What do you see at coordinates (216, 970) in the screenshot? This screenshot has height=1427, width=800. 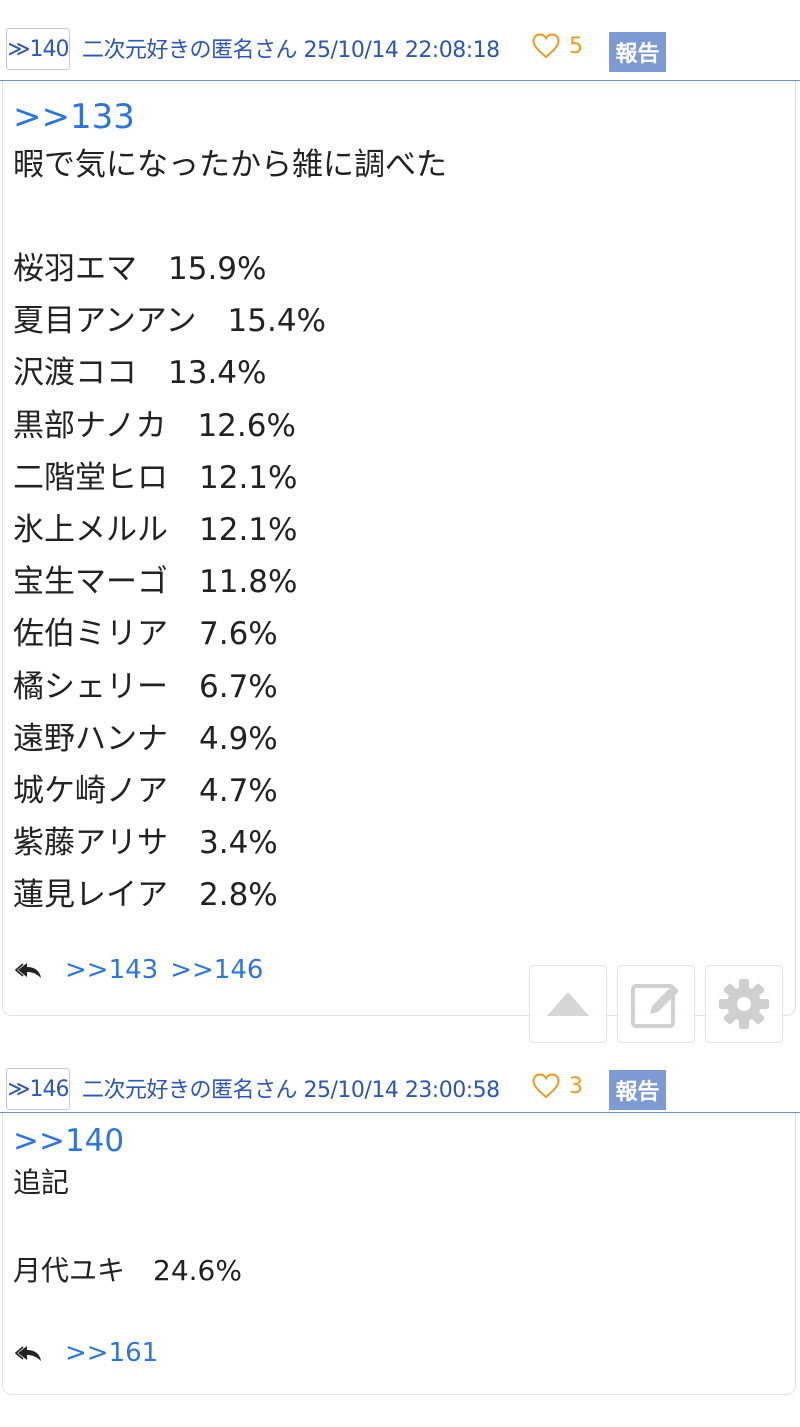 I see `reply-link: >>146` at bounding box center [216, 970].